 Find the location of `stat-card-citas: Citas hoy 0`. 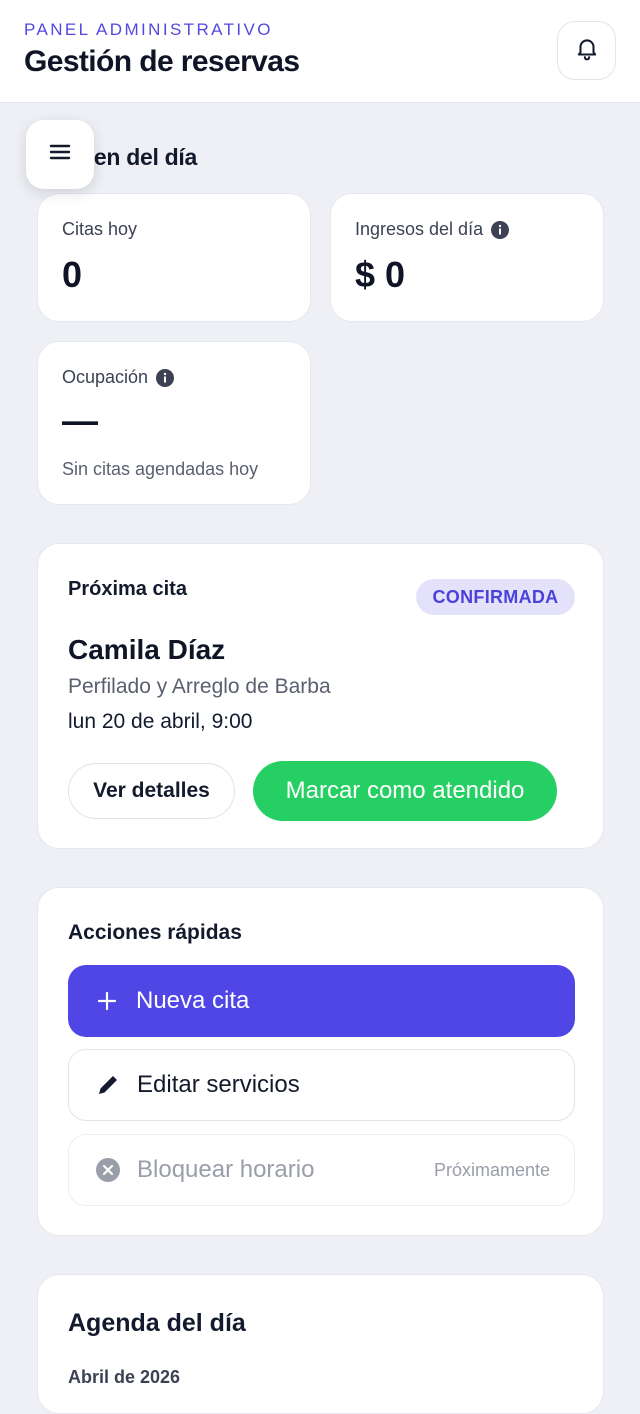

stat-card-citas: Citas hoy 0 is located at coordinates (174, 257).